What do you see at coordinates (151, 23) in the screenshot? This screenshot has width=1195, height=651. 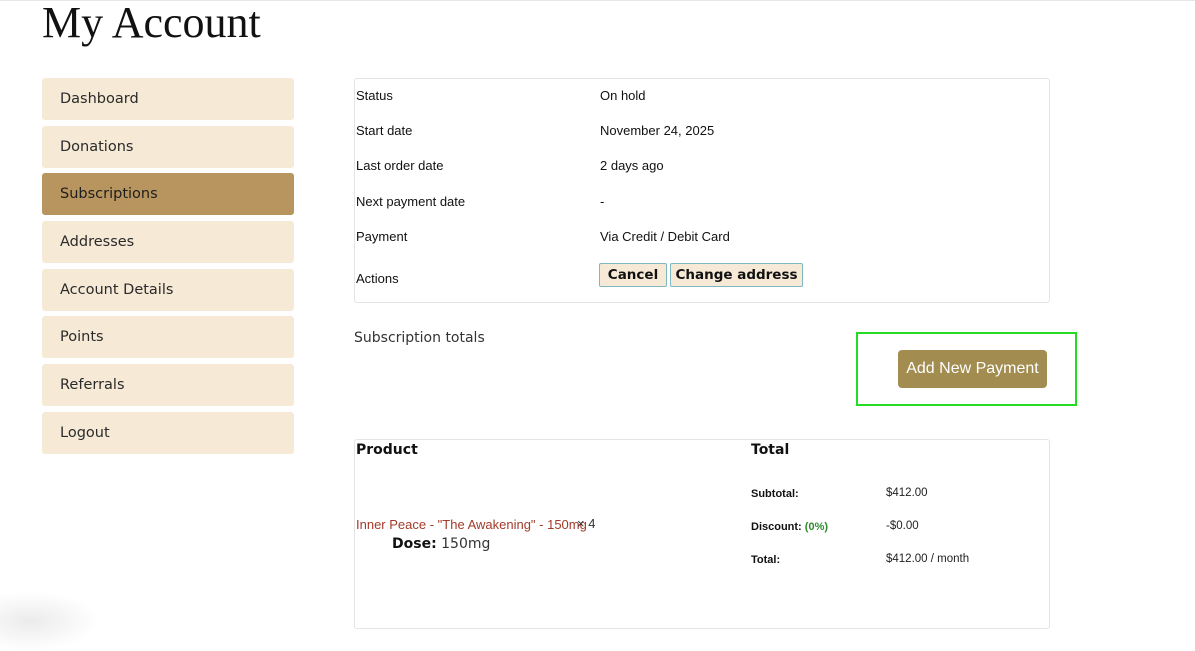 I see `page-title: My Account` at bounding box center [151, 23].